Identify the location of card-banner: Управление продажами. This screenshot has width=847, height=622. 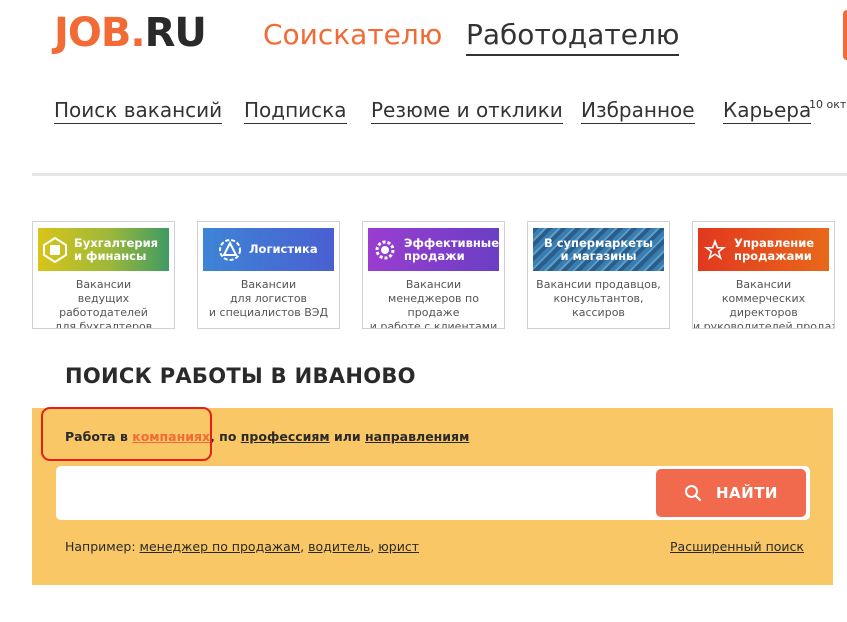
(763, 249).